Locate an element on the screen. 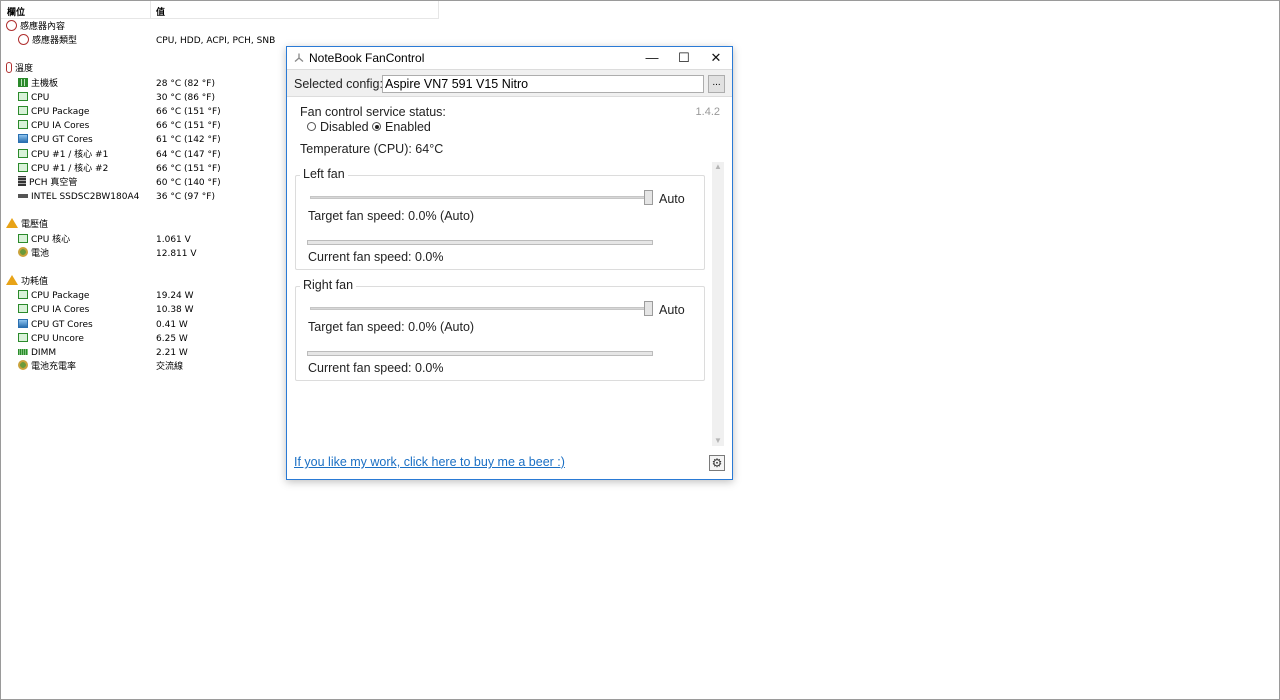 This screenshot has width=1280, height=700. sensor-list-header: 欄位 值 is located at coordinates (220, 10).